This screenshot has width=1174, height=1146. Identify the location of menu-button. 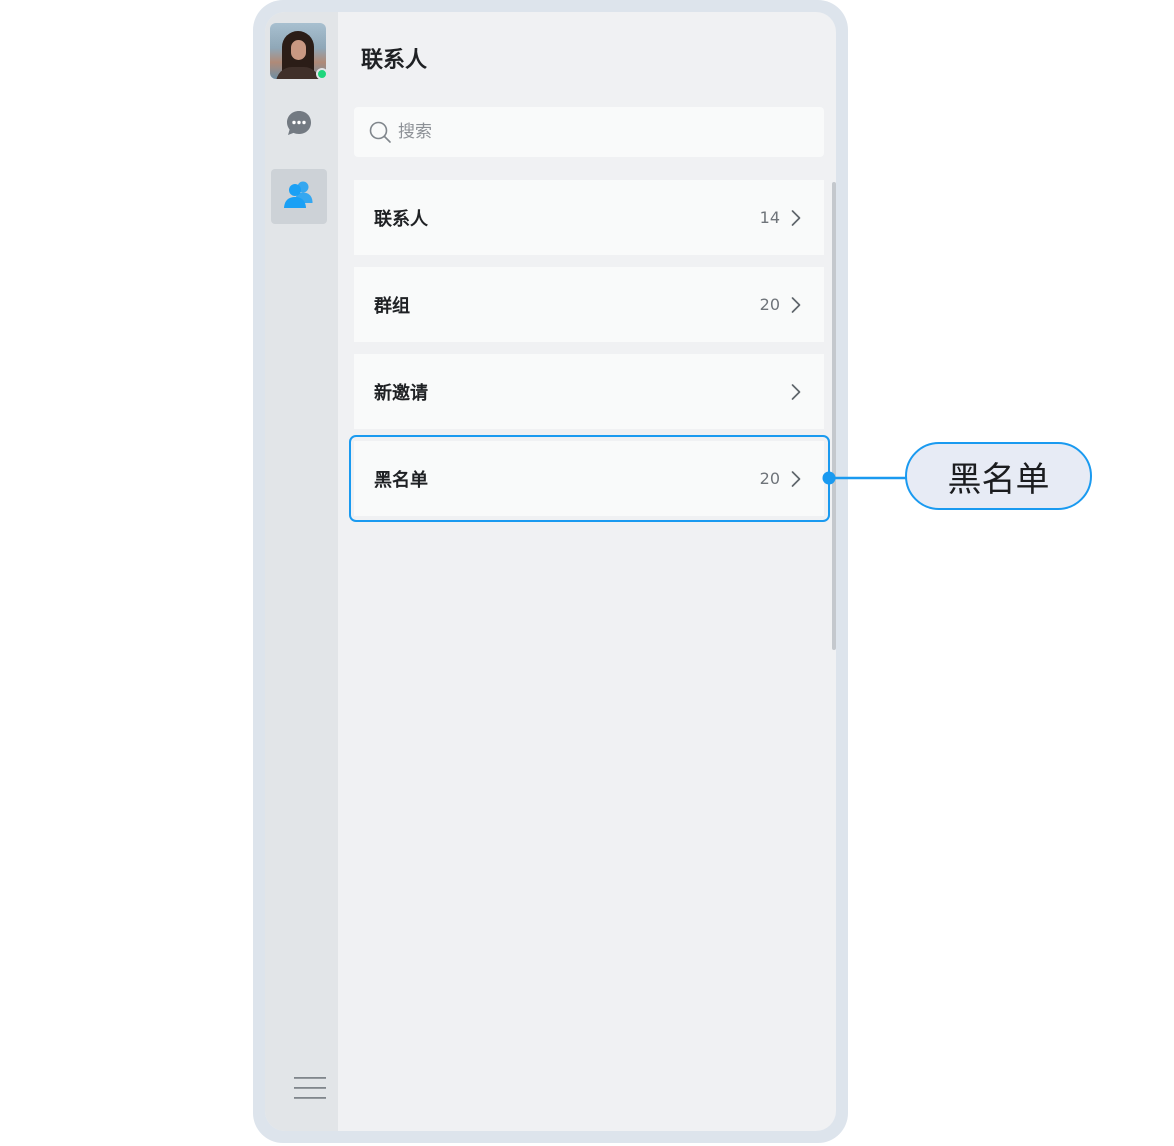
(310, 1090).